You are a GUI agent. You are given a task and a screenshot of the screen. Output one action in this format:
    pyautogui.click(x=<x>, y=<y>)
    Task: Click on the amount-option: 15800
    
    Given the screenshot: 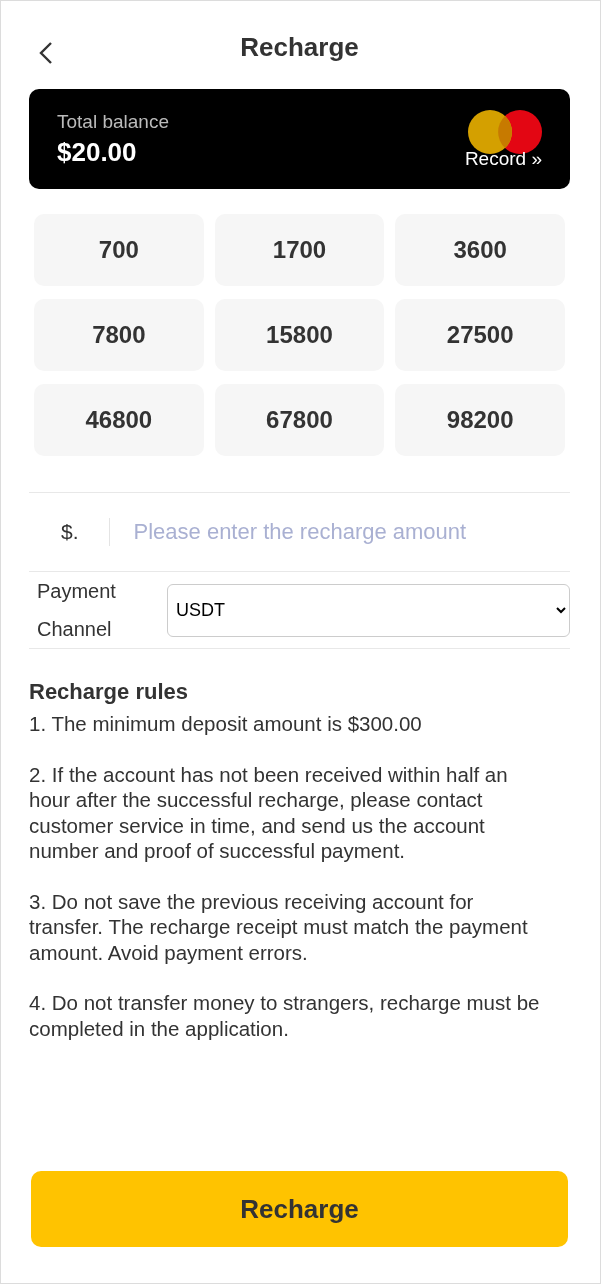 What is the action you would take?
    pyautogui.click(x=299, y=335)
    